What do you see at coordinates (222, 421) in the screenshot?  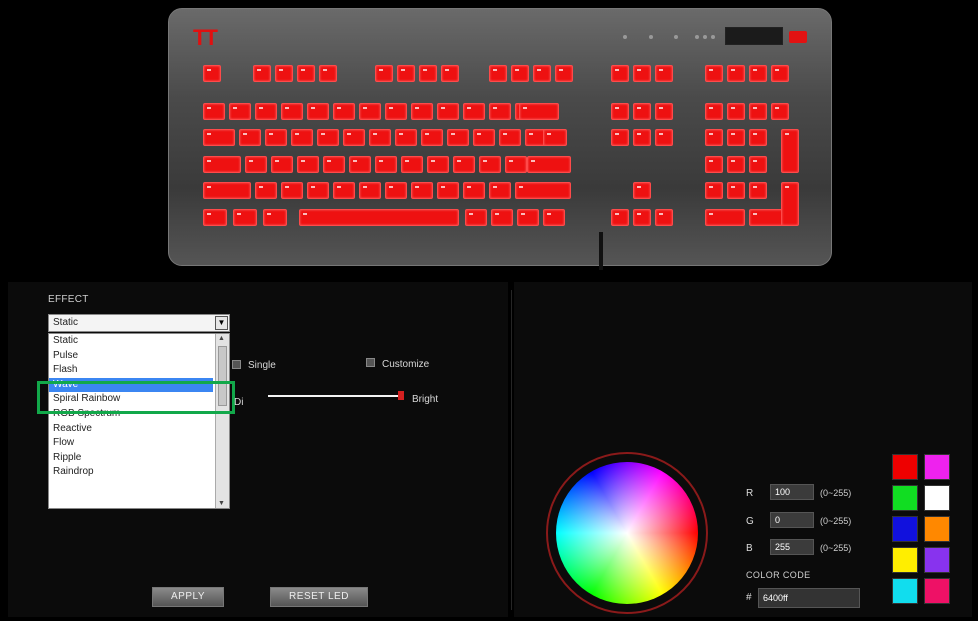 I see `list-scrollbar: ▲ ▼` at bounding box center [222, 421].